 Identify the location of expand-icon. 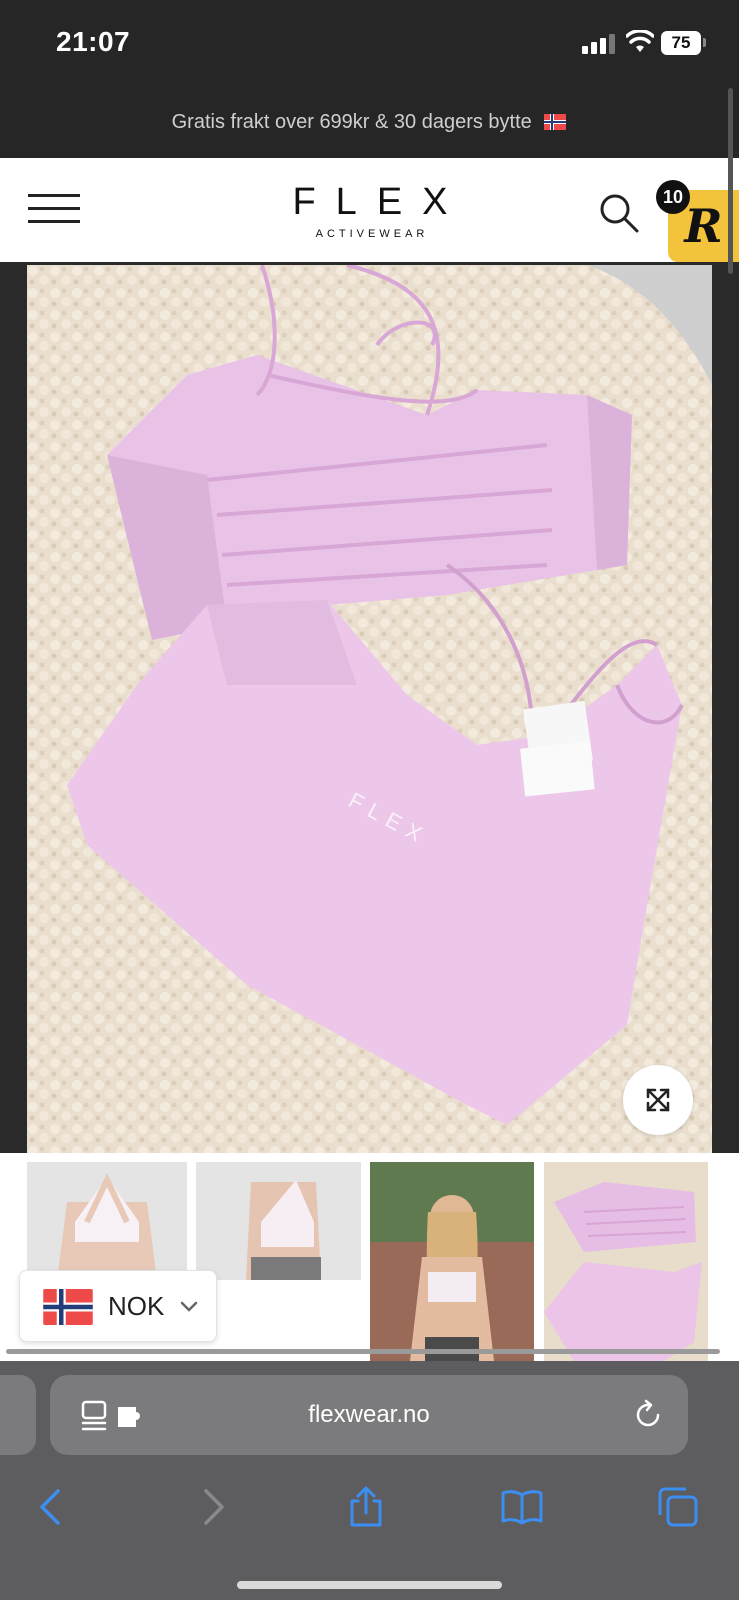
(658, 1100).